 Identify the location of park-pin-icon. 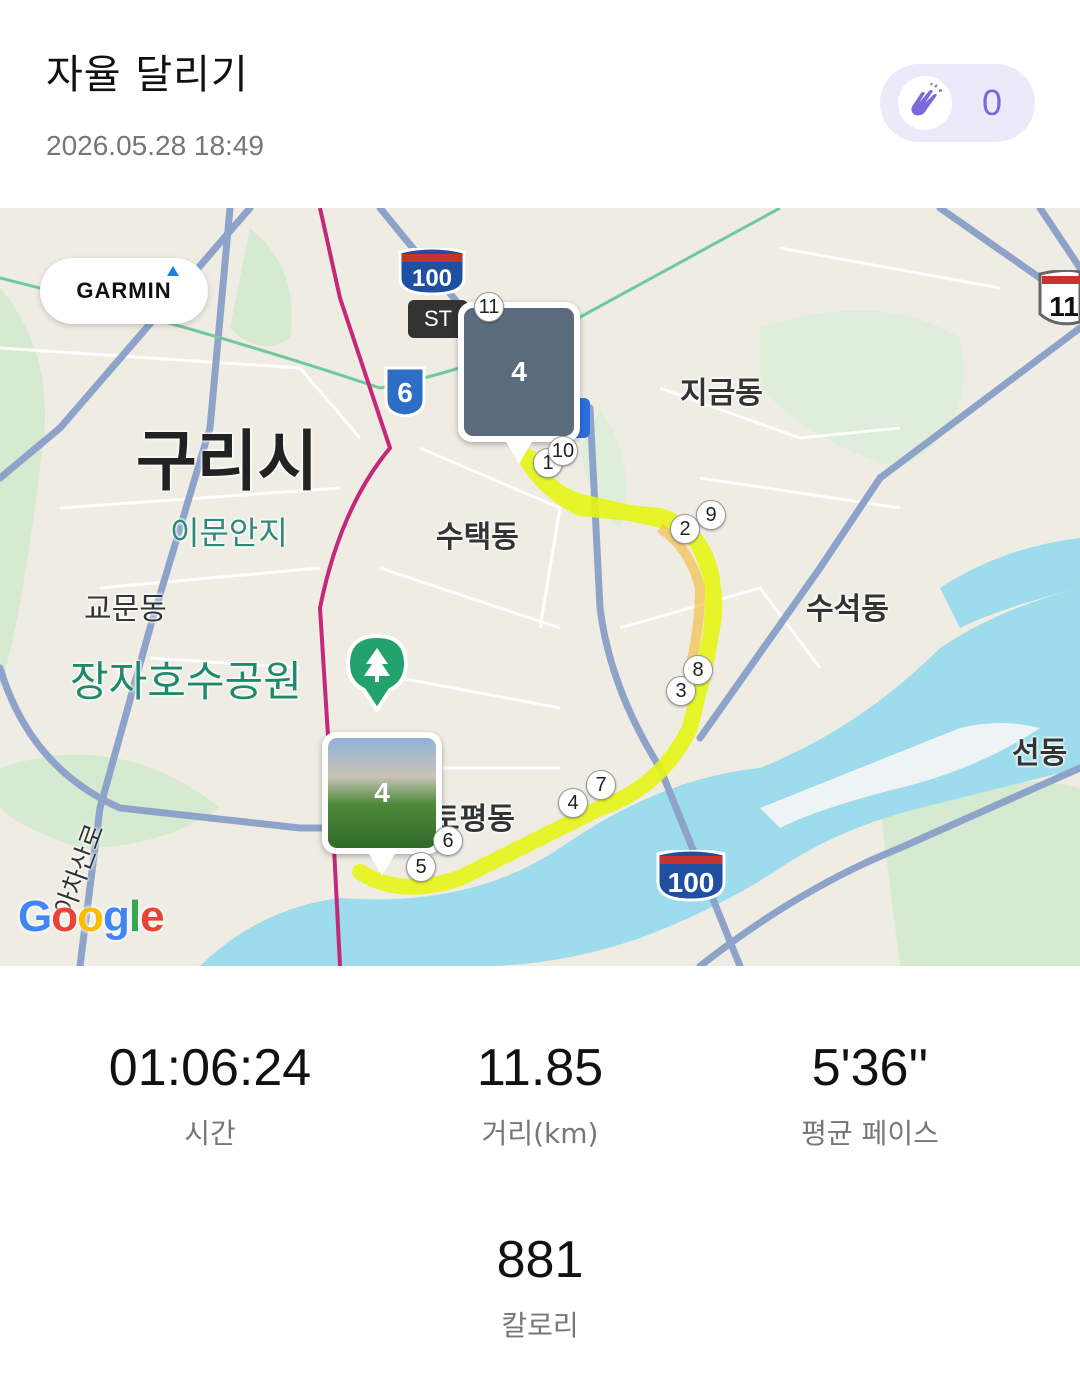
(377, 672).